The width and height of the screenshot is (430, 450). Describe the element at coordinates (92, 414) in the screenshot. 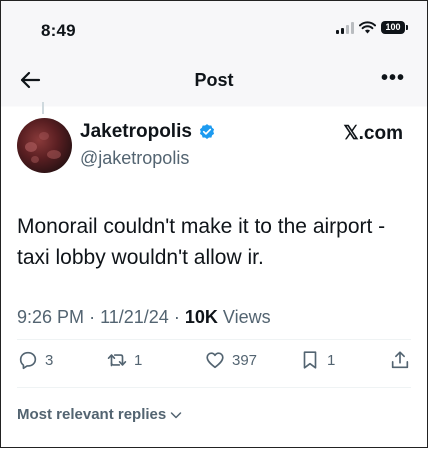

I see `replies-sort-label: Most relevant replies` at that location.